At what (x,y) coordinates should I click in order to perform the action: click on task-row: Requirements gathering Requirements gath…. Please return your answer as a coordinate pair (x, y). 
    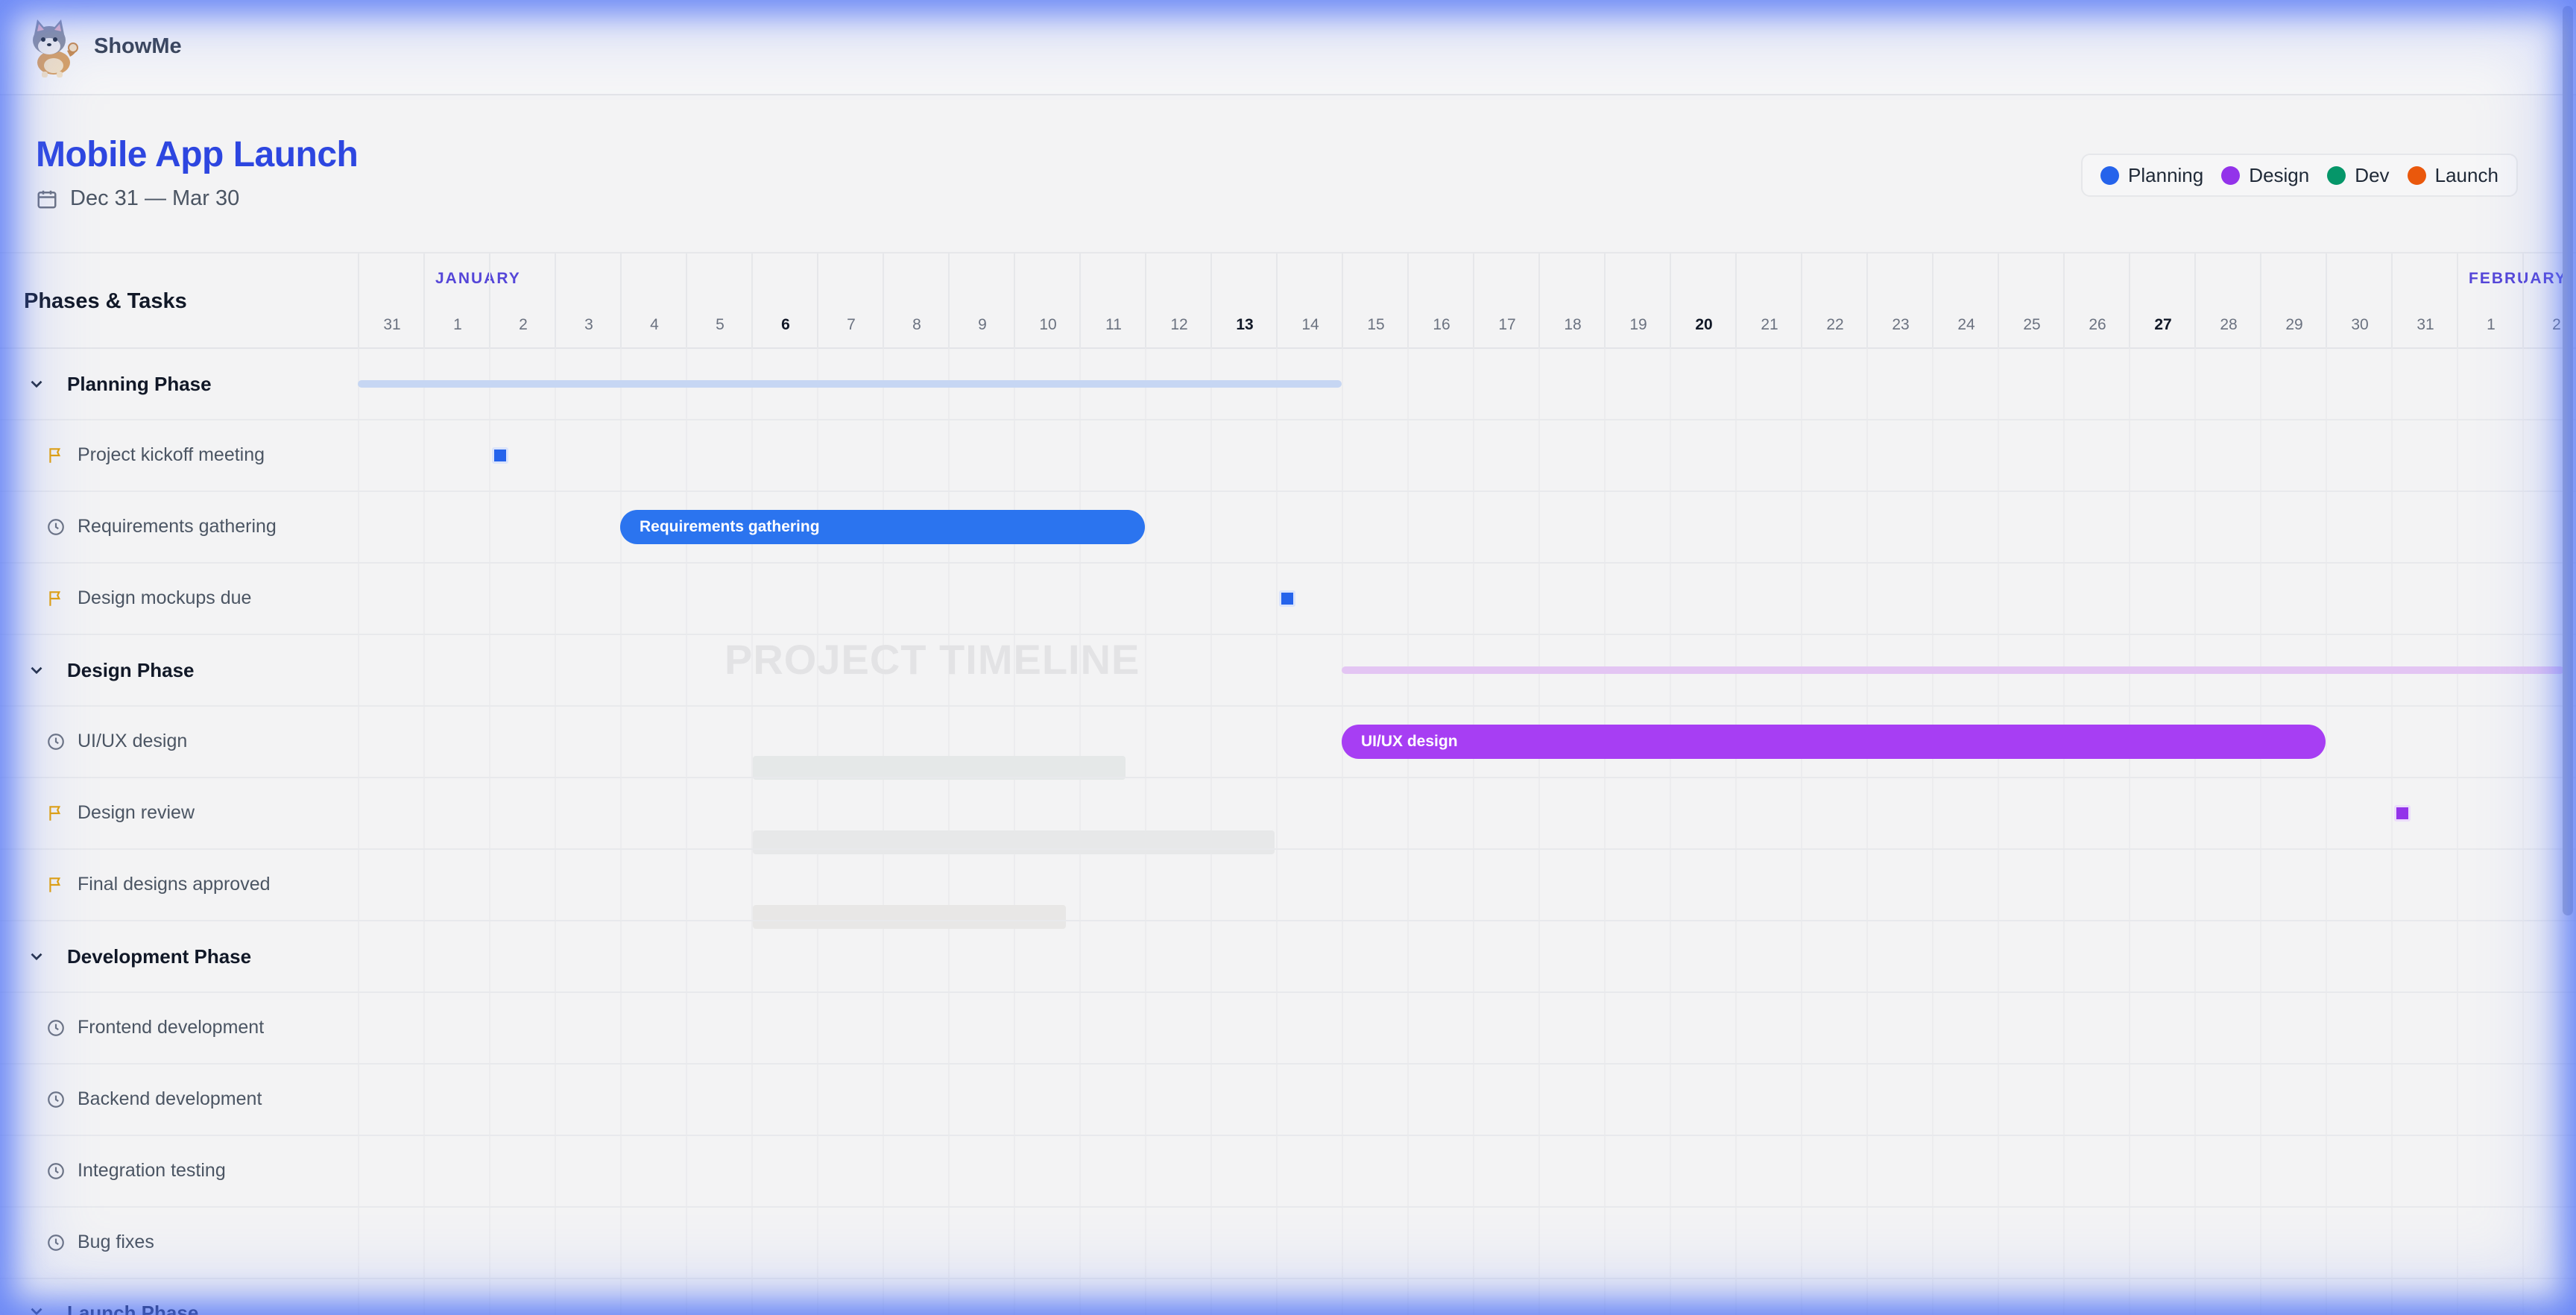
    Looking at the image, I should click on (1288, 528).